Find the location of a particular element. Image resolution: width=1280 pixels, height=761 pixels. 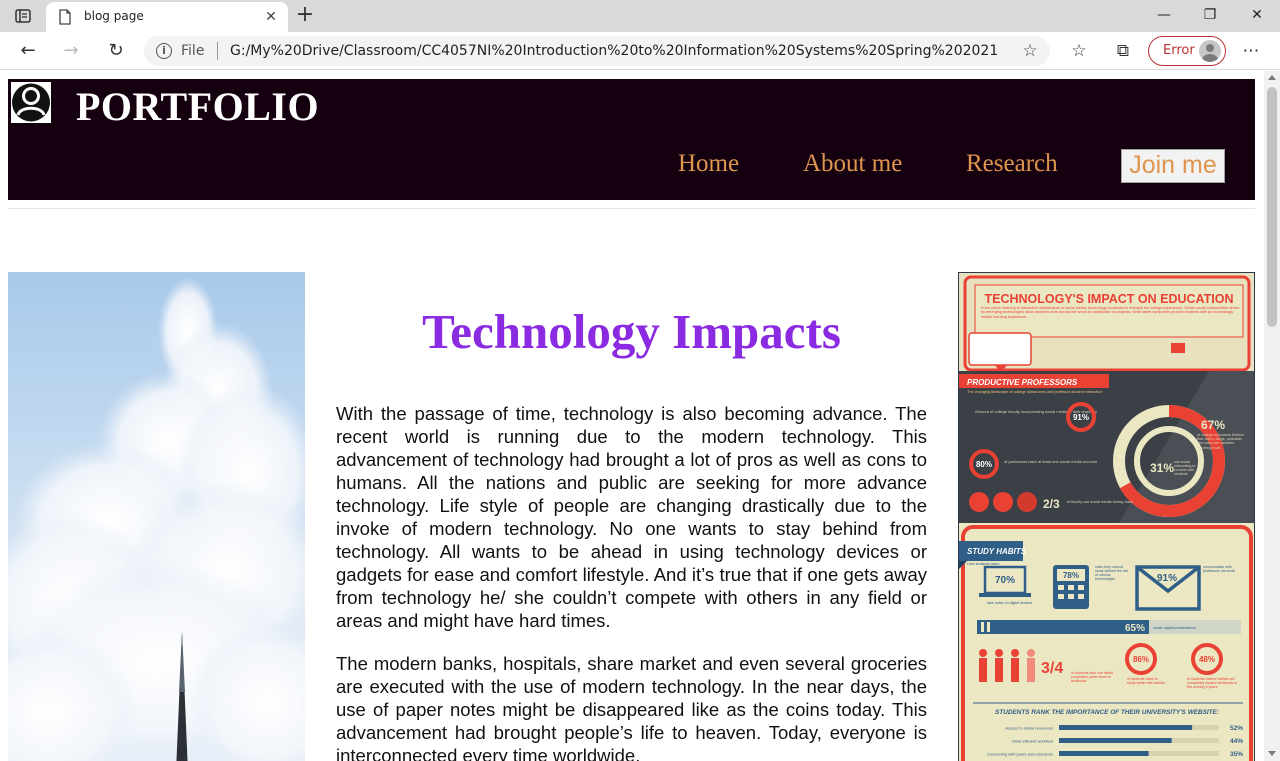

rank-bar-value: 44% is located at coordinates (1236, 741).